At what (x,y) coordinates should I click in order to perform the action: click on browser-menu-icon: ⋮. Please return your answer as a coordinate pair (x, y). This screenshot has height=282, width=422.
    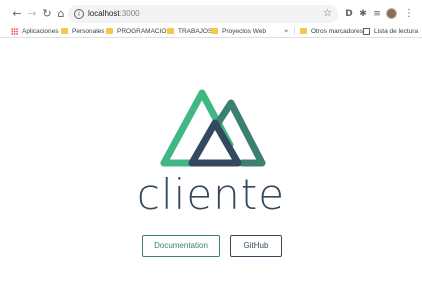
    Looking at the image, I should click on (409, 14).